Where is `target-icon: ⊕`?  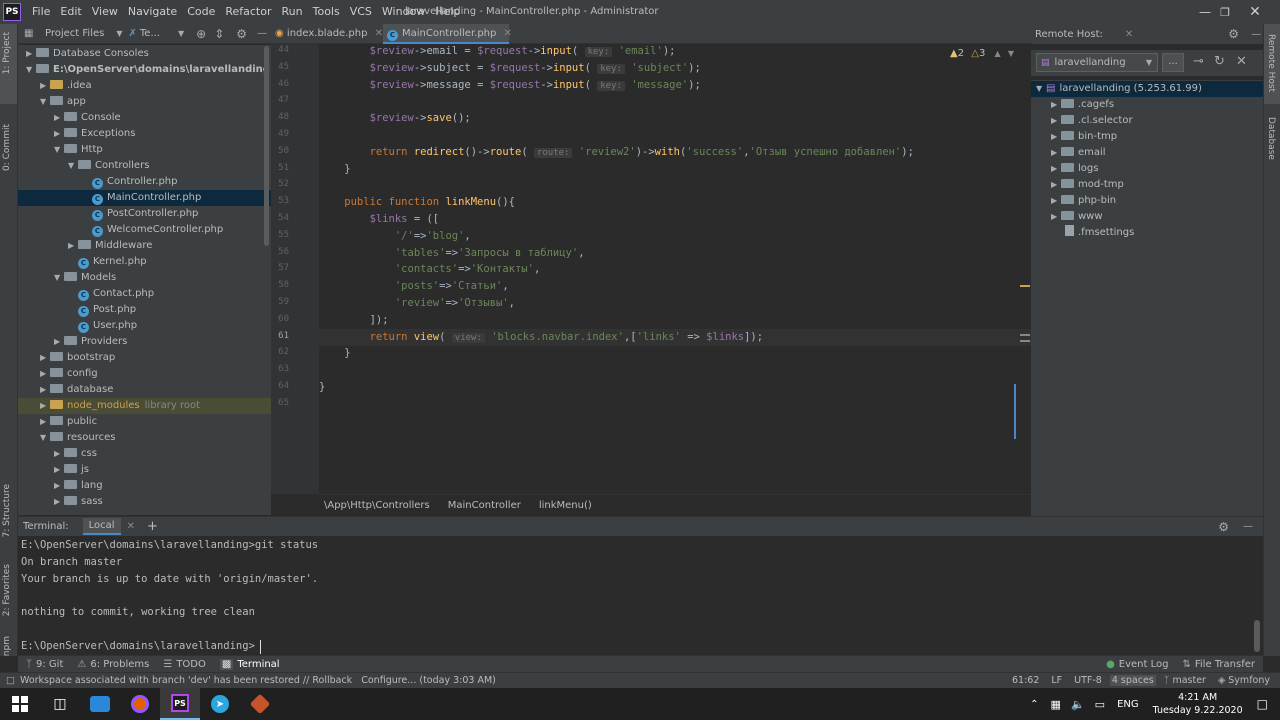
target-icon: ⊕ is located at coordinates (201, 34).